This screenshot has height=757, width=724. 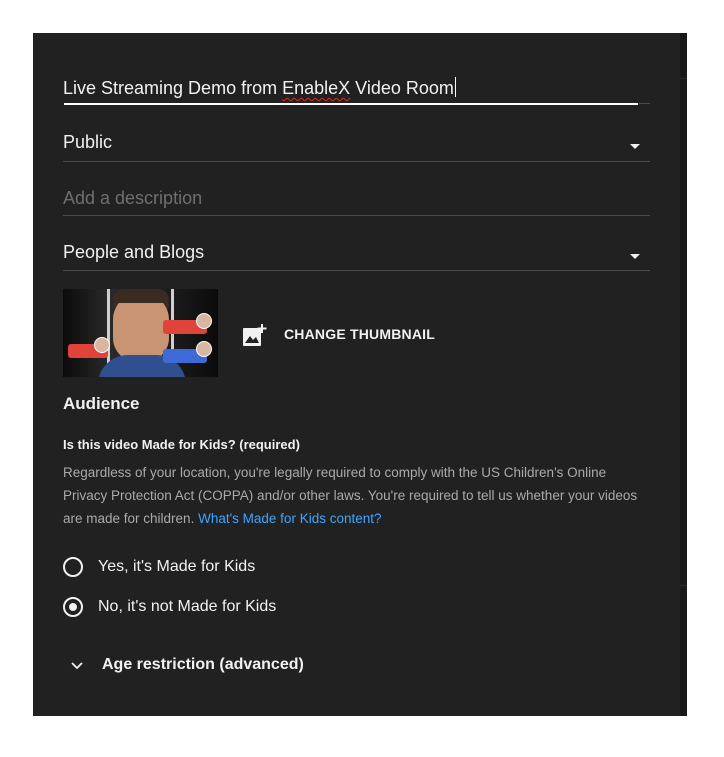 I want to click on made-for-kids-question: Is this video Made for Kids? (required), so click(x=181, y=444).